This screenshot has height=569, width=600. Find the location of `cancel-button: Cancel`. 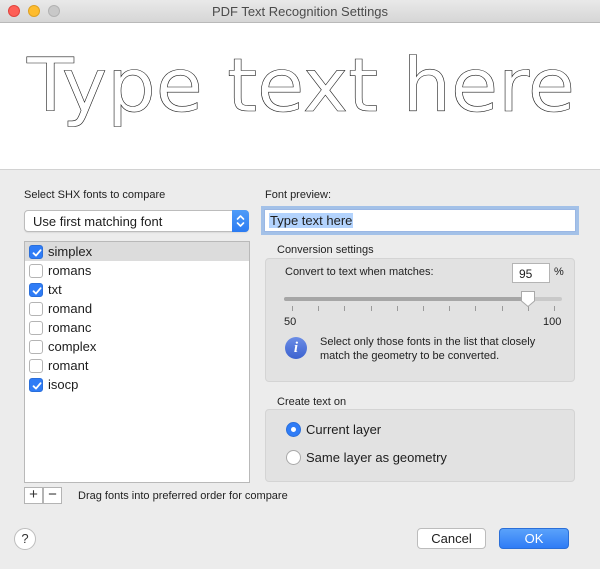

cancel-button: Cancel is located at coordinates (451, 538).